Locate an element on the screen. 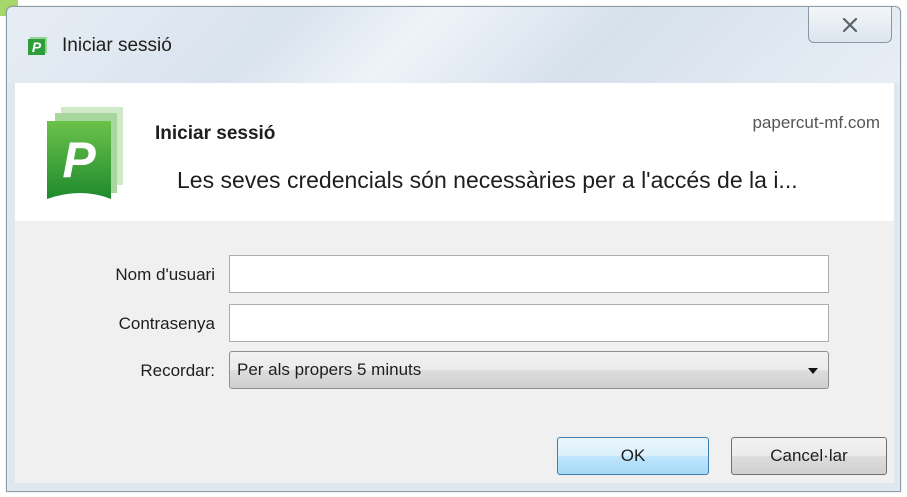  ok-button: OK is located at coordinates (633, 456).